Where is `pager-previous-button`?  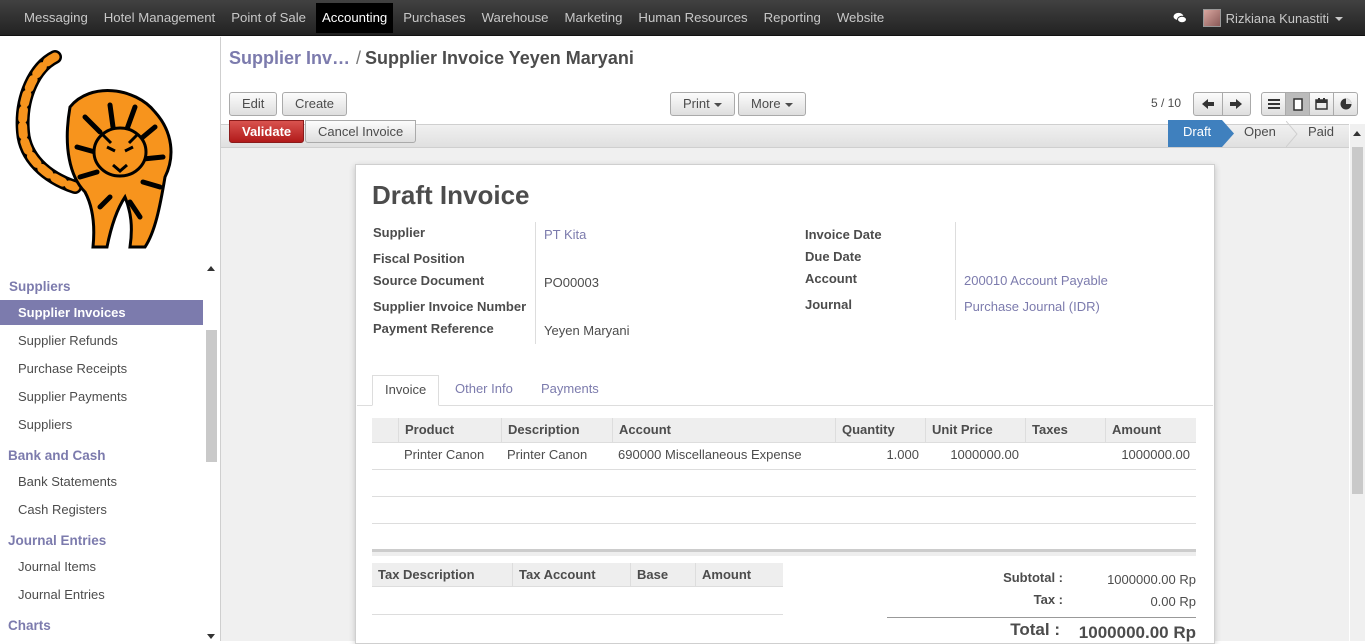 pager-previous-button is located at coordinates (1208, 104).